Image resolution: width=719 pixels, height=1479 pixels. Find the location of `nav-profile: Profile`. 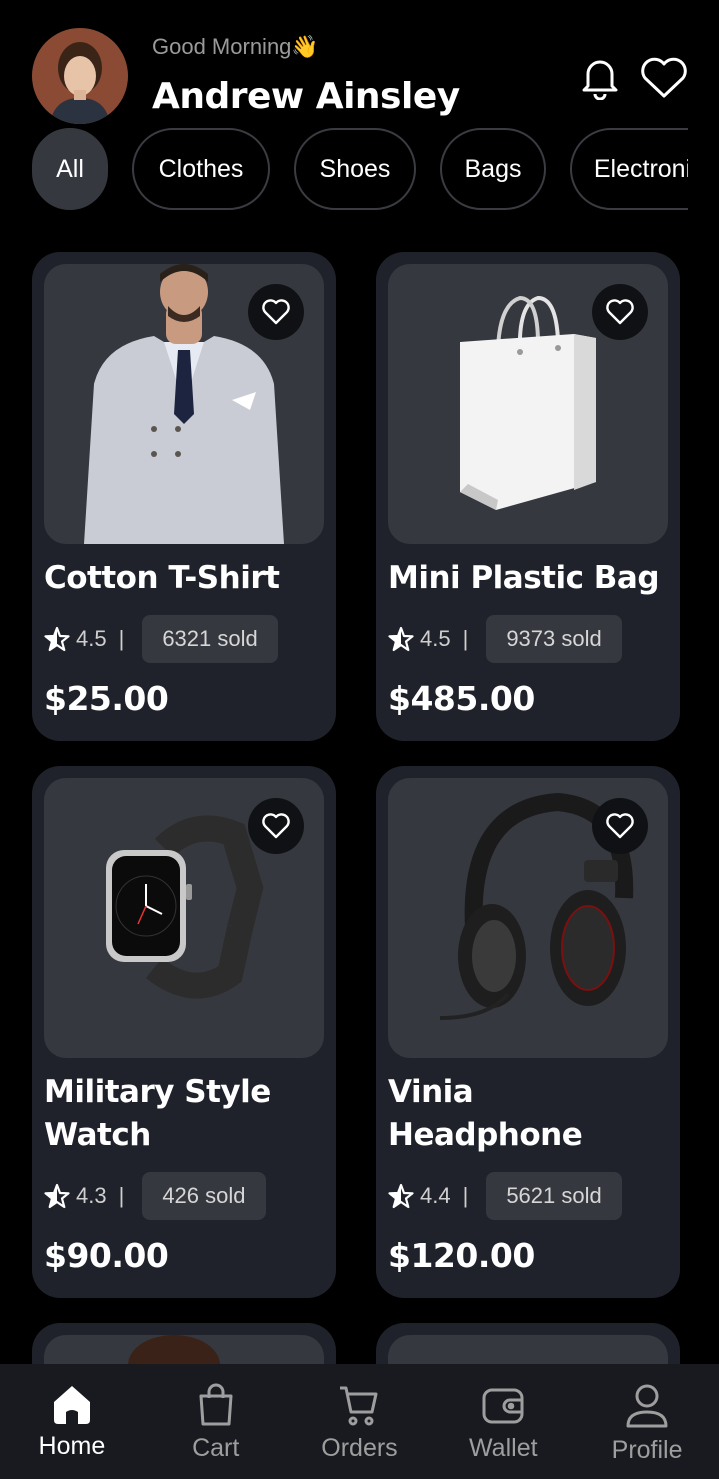

nav-profile: Profile is located at coordinates (647, 1421).